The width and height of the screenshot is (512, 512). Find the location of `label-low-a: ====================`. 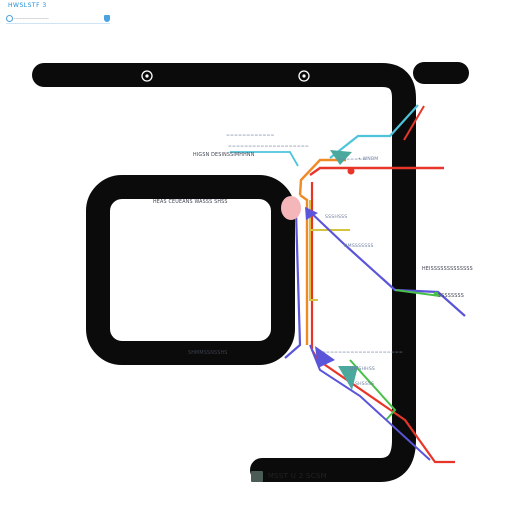

label-low-a: ==================== is located at coordinates (362, 352).